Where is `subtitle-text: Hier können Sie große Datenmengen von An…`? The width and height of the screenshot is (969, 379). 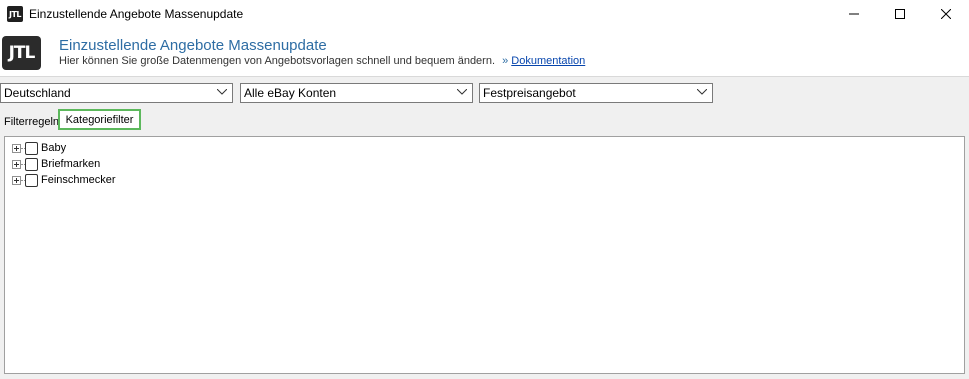 subtitle-text: Hier können Sie große Datenmengen von An… is located at coordinates (277, 61).